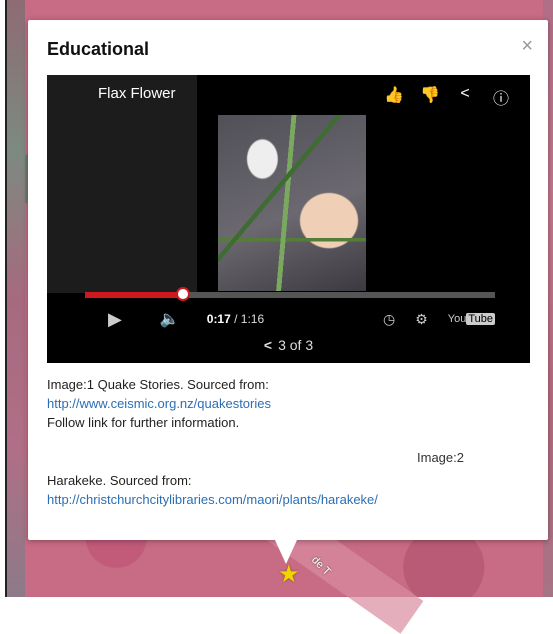 The height and width of the screenshot is (634, 553). I want to click on quake-stories-link: http://www.ceismic.org.nz/quakestories, so click(159, 403).